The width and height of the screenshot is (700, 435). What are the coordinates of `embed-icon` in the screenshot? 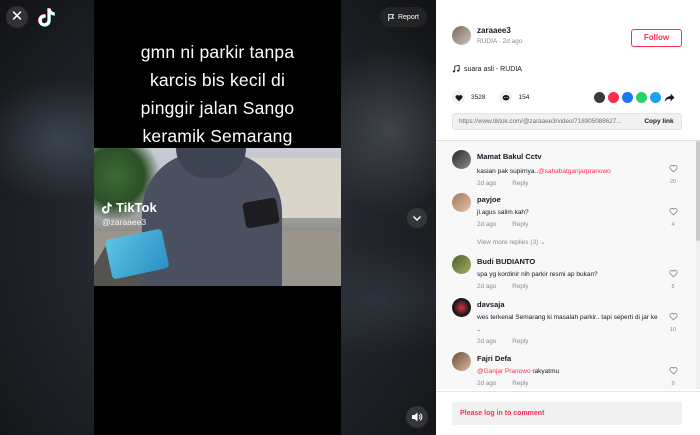 It's located at (599, 97).